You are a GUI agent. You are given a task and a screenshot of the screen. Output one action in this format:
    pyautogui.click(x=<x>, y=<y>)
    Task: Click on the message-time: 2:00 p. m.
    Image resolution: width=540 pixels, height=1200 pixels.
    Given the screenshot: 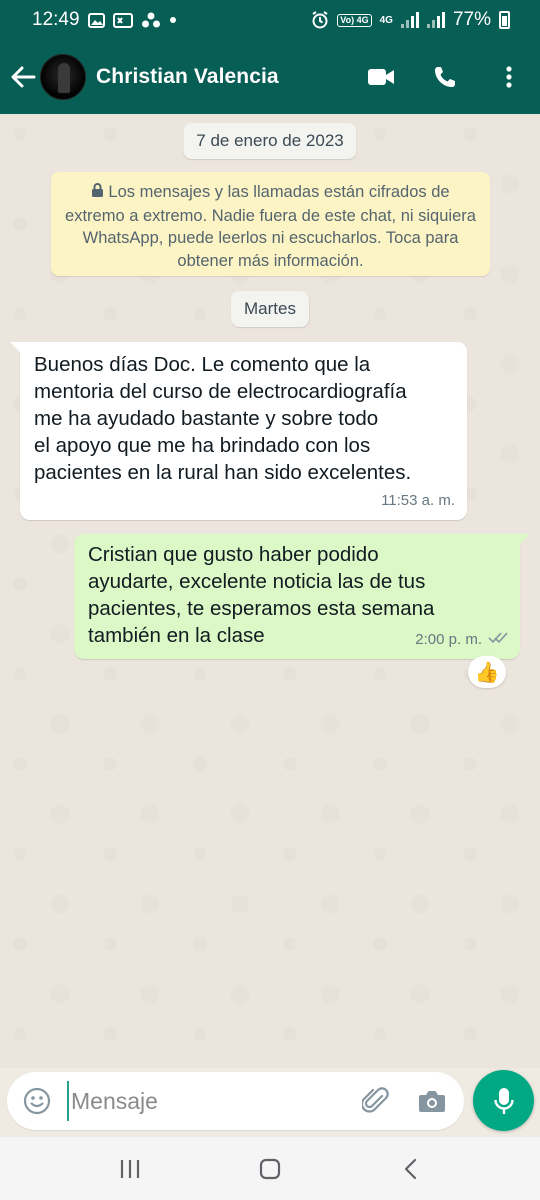 What is the action you would take?
    pyautogui.click(x=461, y=639)
    